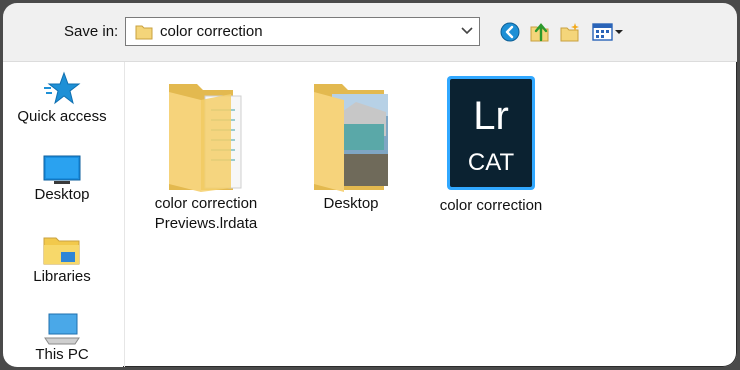  I want to click on divider, so click(124, 214).